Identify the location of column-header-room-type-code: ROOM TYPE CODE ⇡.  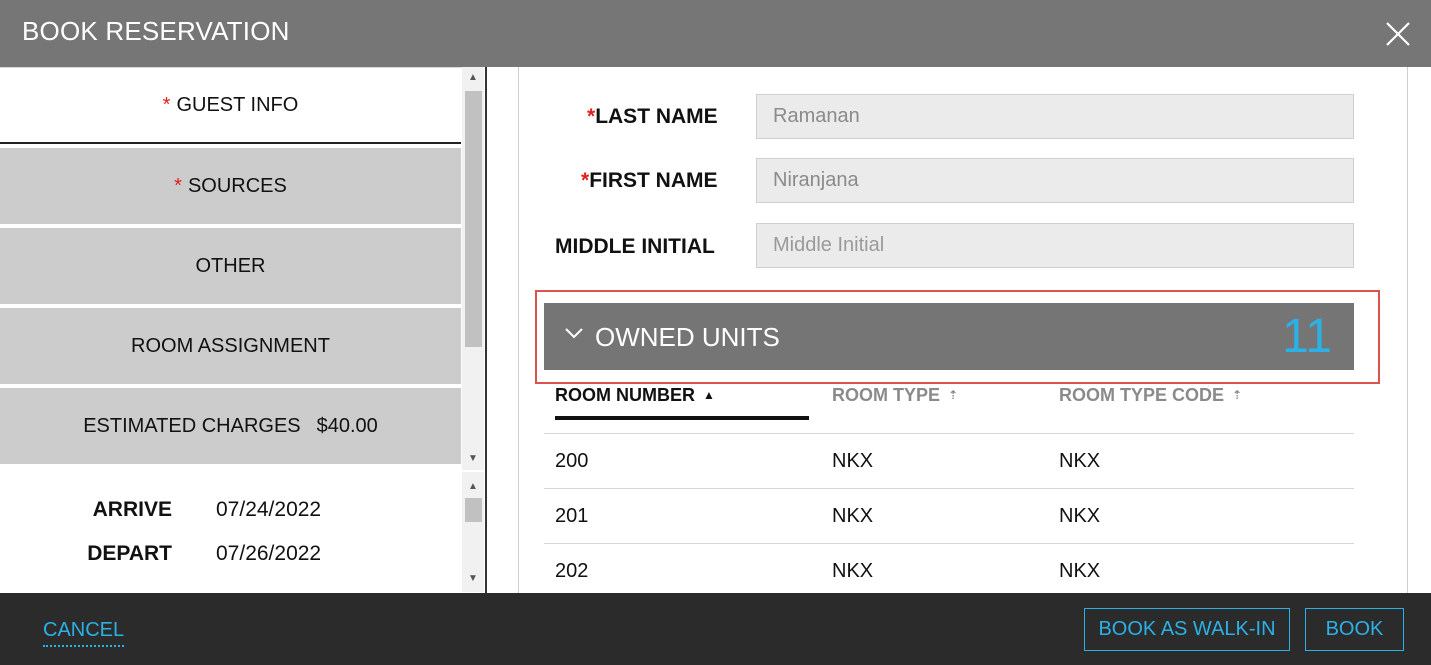
(1150, 395).